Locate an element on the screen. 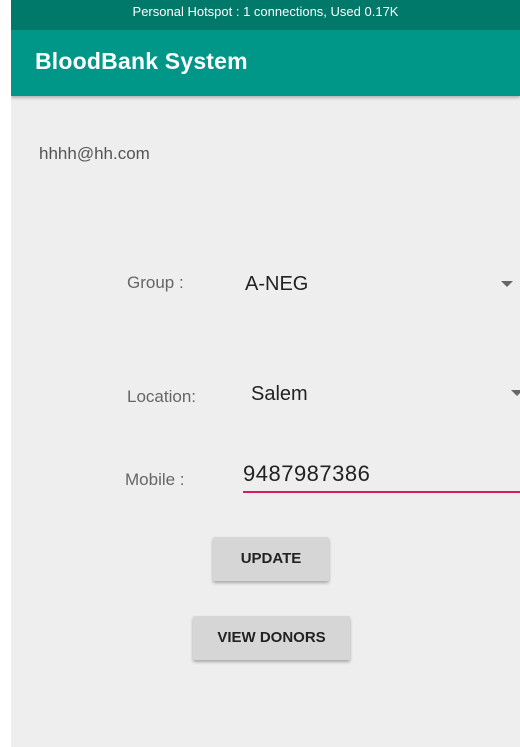  mobile-input: 9487987386 is located at coordinates (381, 477).